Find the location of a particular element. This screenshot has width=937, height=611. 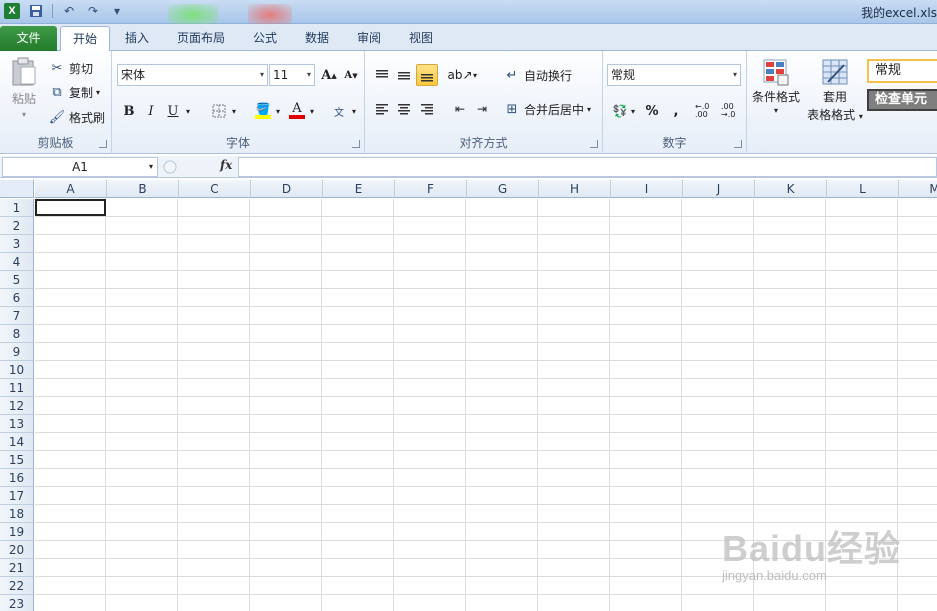

tab-review: 审阅 is located at coordinates (369, 38).